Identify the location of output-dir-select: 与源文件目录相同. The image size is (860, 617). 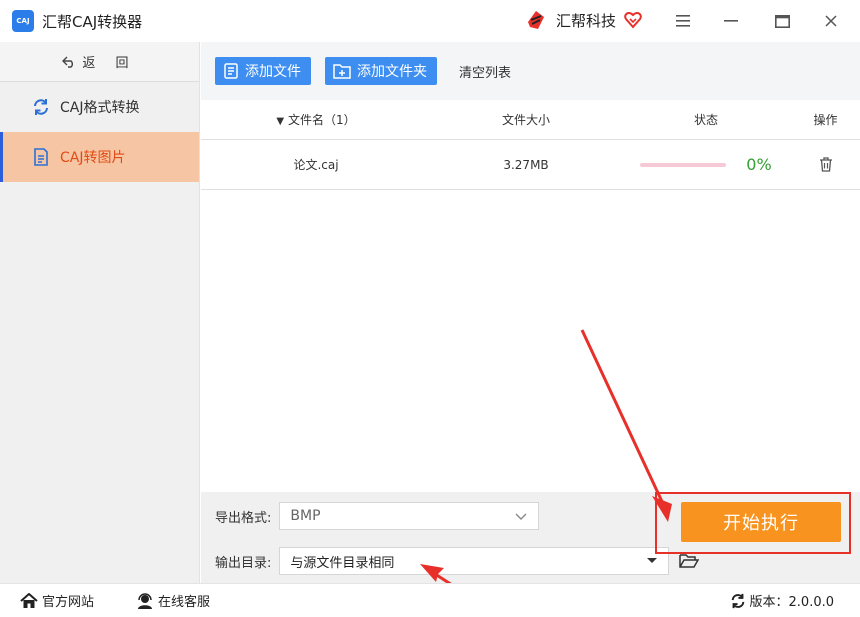
(474, 561).